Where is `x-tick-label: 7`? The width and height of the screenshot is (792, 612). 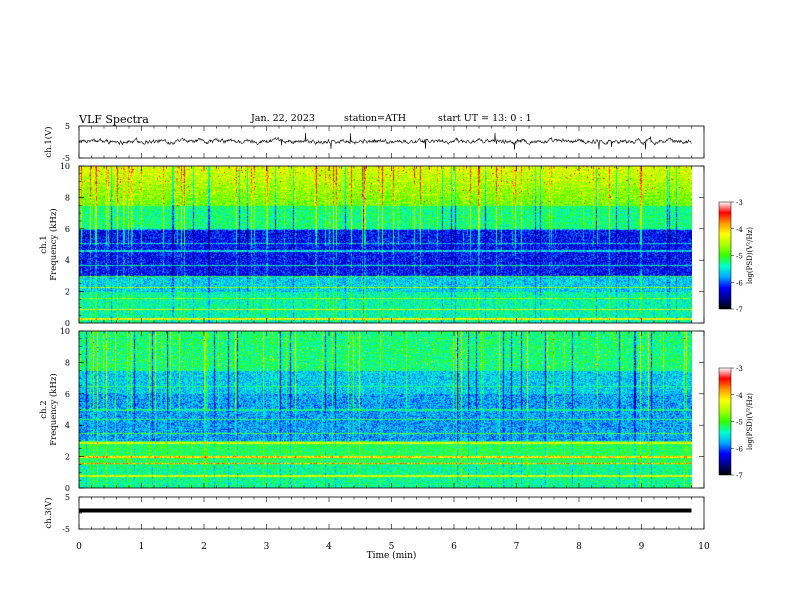
x-tick-label: 7 is located at coordinates (517, 547).